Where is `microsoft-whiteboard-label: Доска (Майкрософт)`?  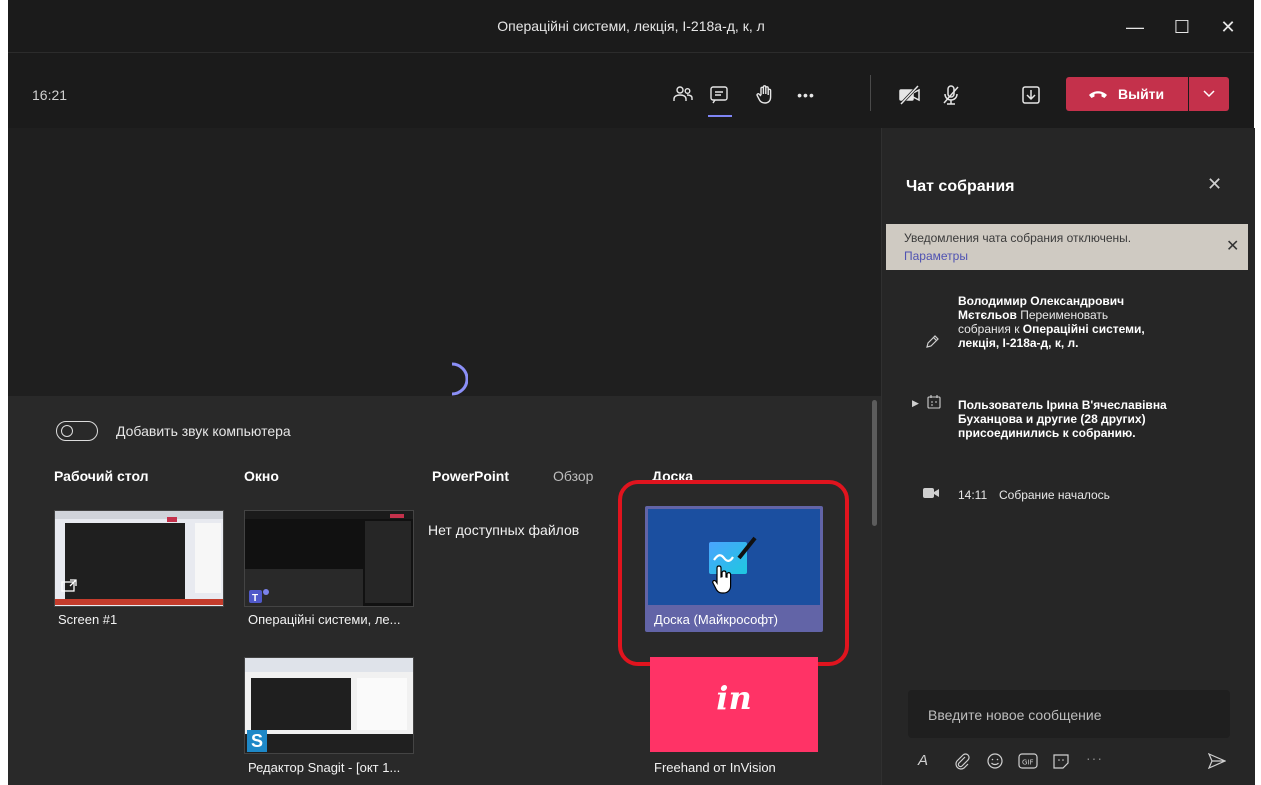
microsoft-whiteboard-label: Доска (Майкрософт) is located at coordinates (716, 619).